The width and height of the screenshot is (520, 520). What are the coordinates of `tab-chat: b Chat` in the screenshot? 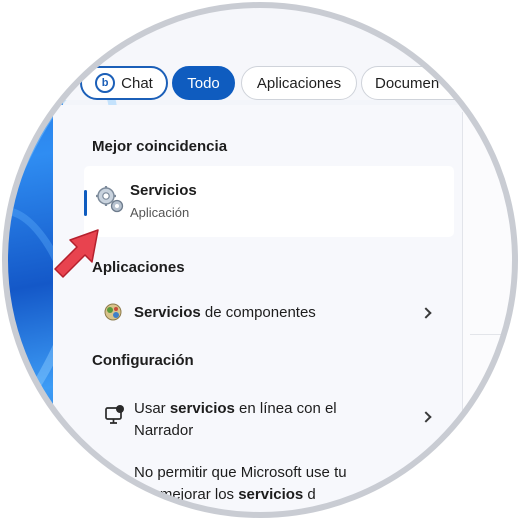 It's located at (124, 83).